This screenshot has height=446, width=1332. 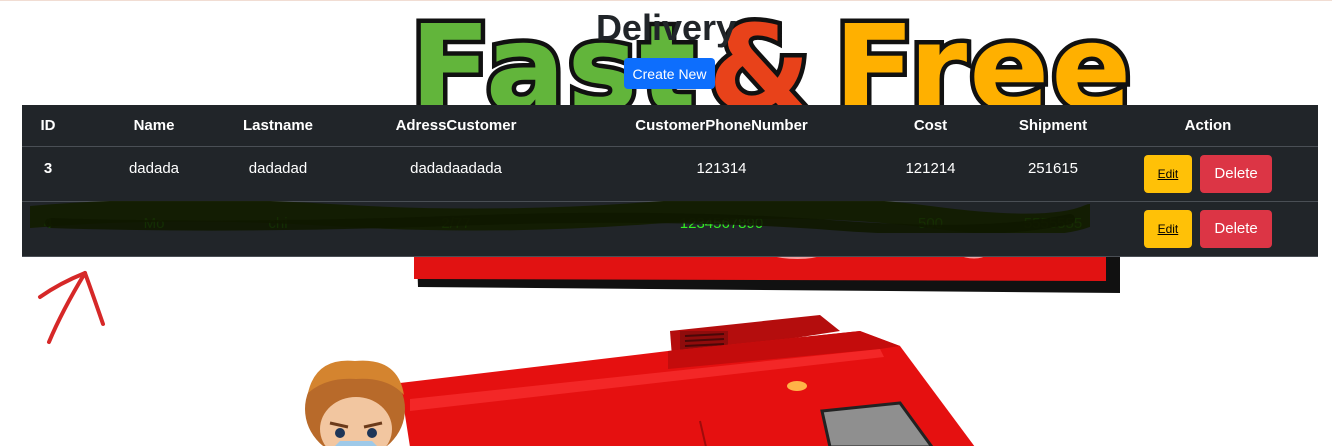 What do you see at coordinates (666, 27) in the screenshot?
I see `page-title: Delivery` at bounding box center [666, 27].